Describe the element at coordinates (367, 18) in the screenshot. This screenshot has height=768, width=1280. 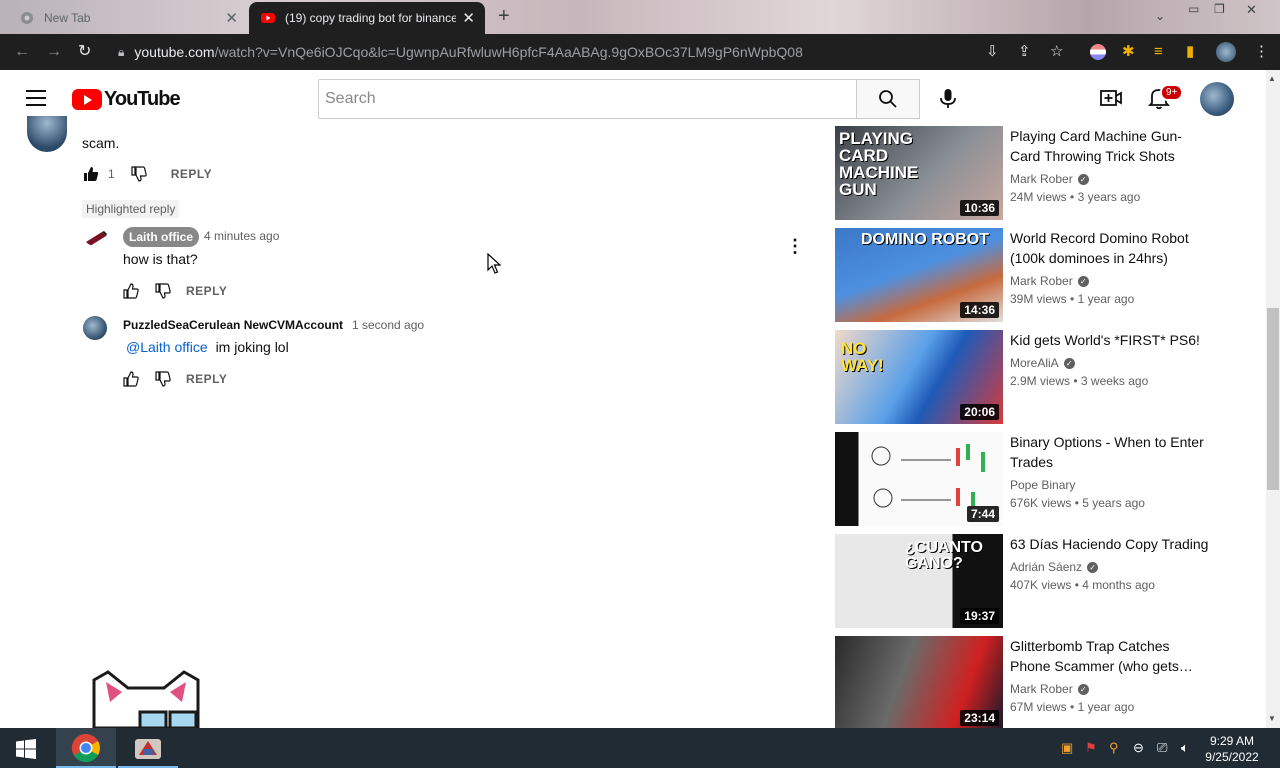
I see `tab-youtube: (19) copy trading bot for binance ✕` at that location.